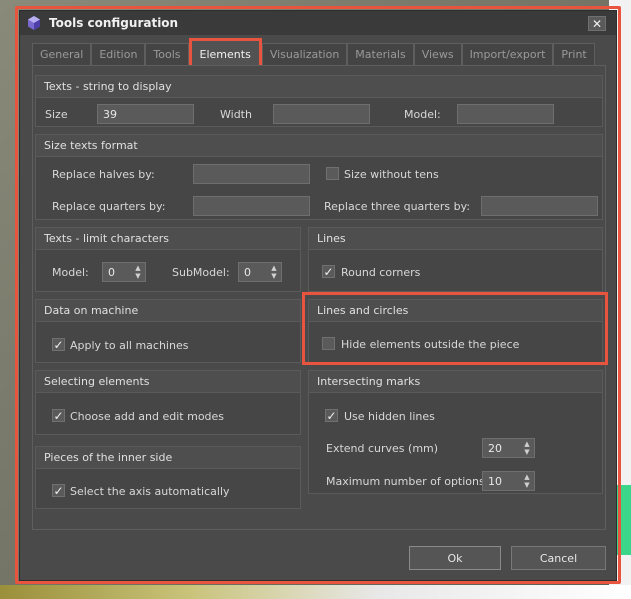 The width and height of the screenshot is (631, 599). Describe the element at coordinates (62, 54) in the screenshot. I see `tab-general: General` at that location.